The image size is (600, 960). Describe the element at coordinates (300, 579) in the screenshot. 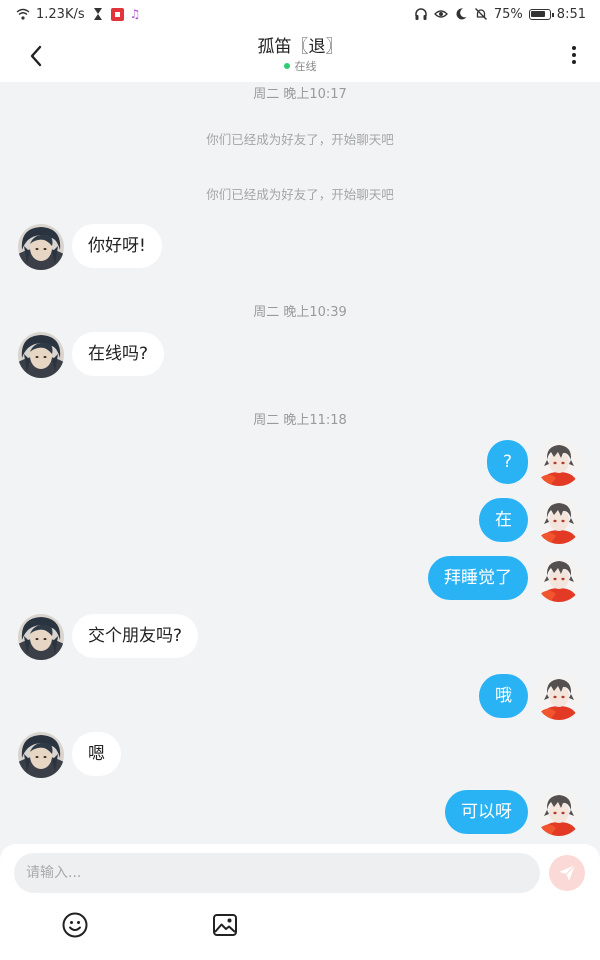

I see `message-row-outgoing: 拜睡觉了` at that location.